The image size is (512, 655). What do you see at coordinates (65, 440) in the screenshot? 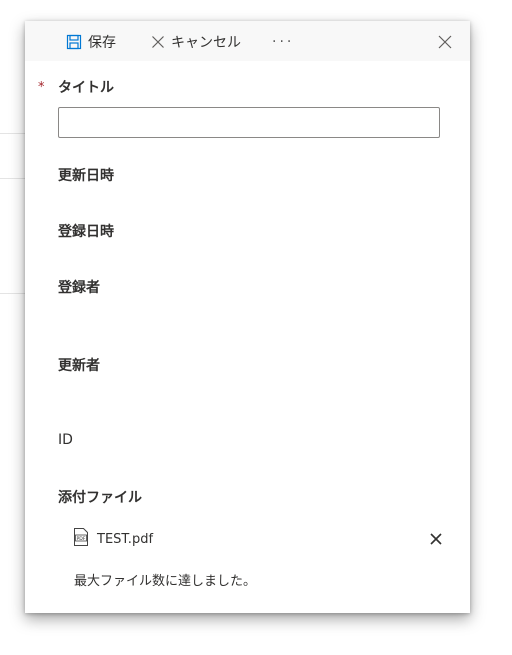
I see `id-label: ID` at bounding box center [65, 440].